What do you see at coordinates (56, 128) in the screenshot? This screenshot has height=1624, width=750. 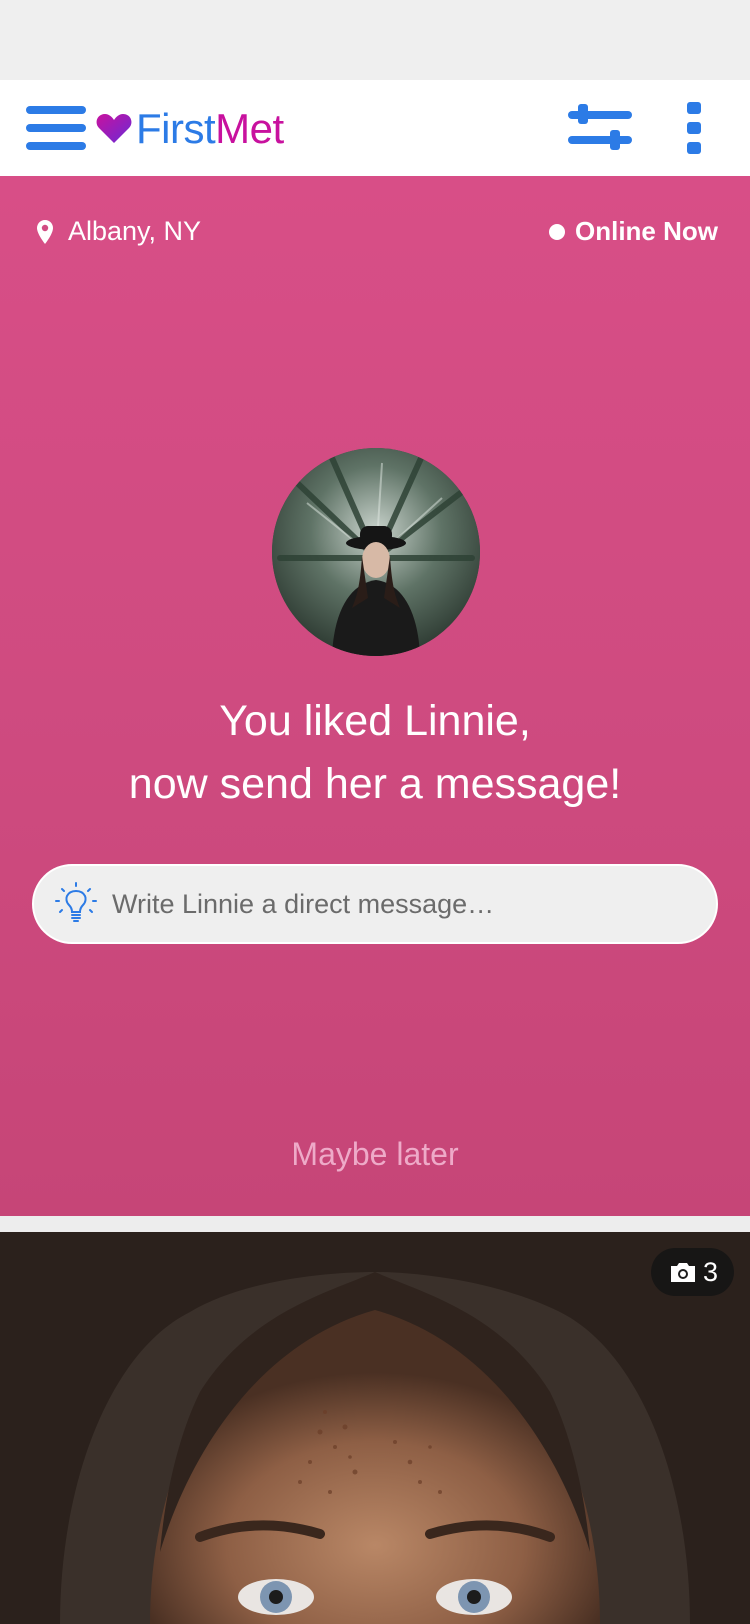 I see `hamburger-menu-icon` at bounding box center [56, 128].